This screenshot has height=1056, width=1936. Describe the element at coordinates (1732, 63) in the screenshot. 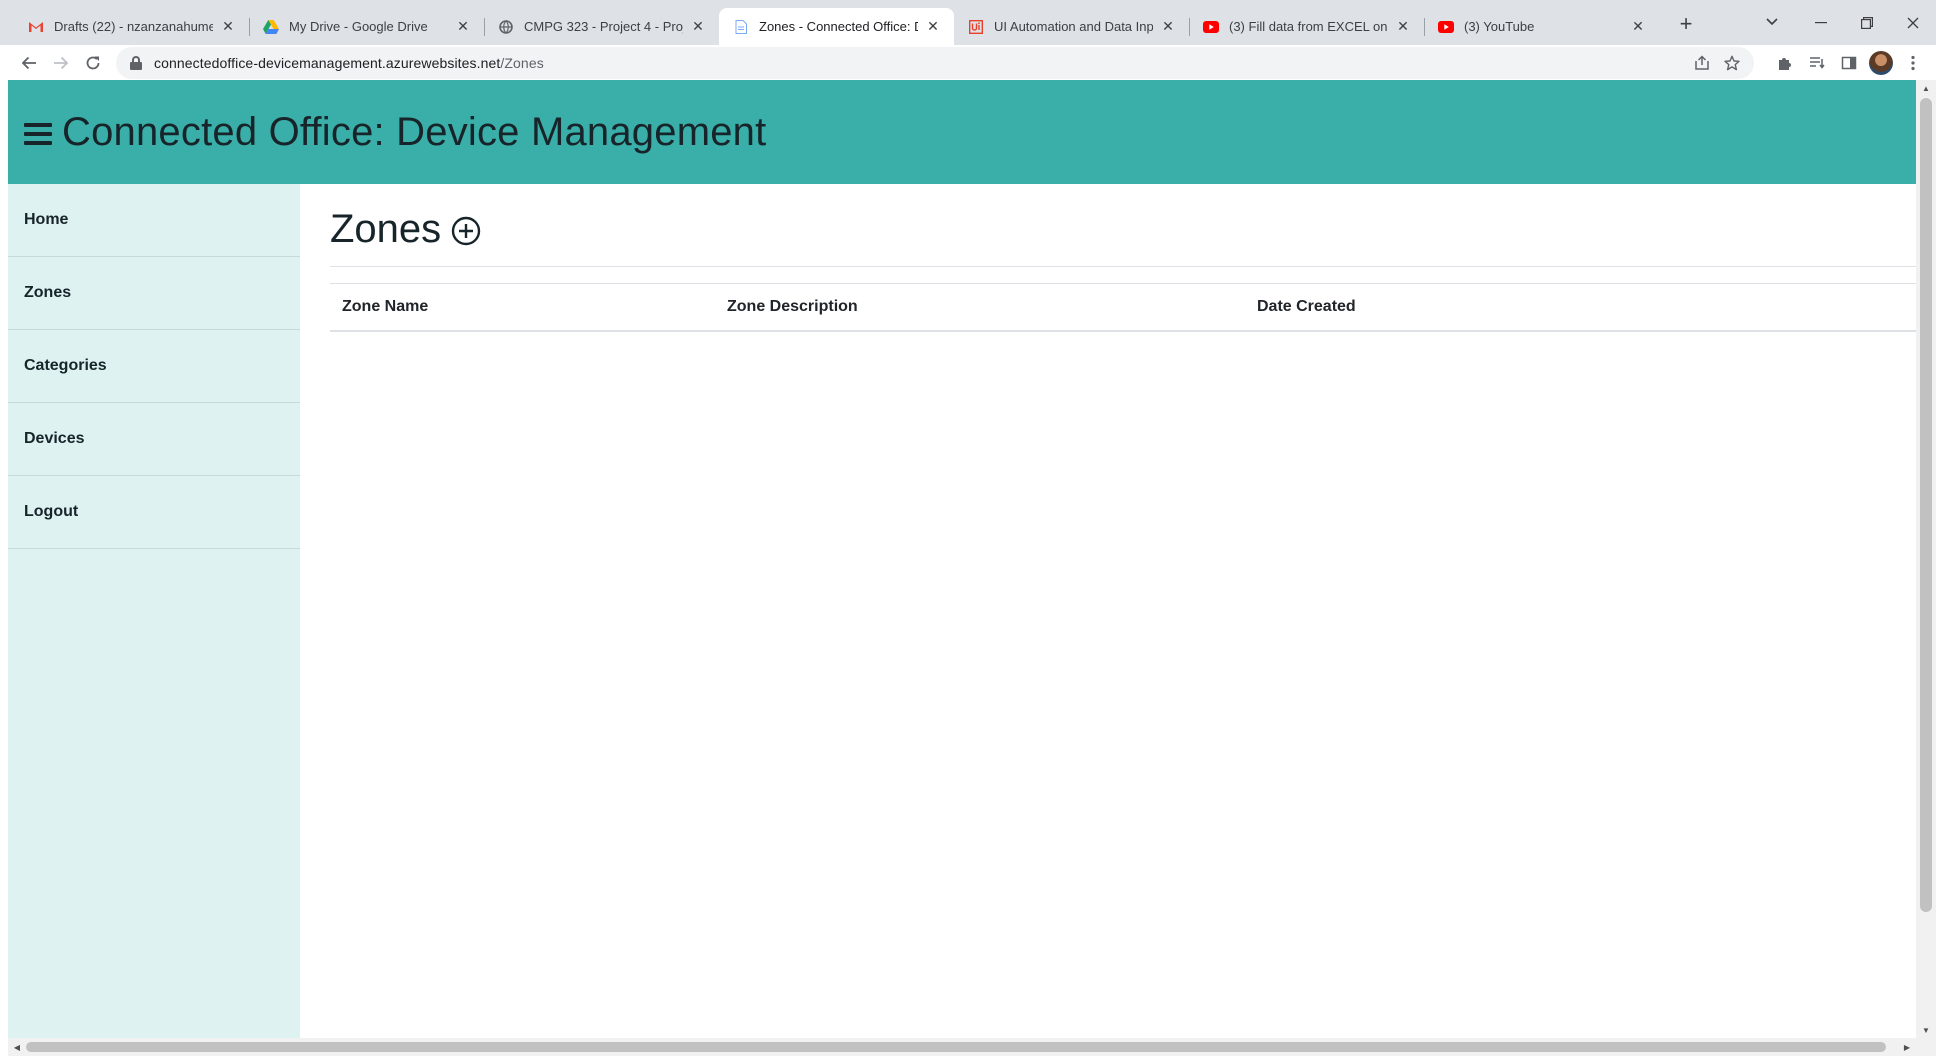

I see `bookmark-star-icon` at that location.